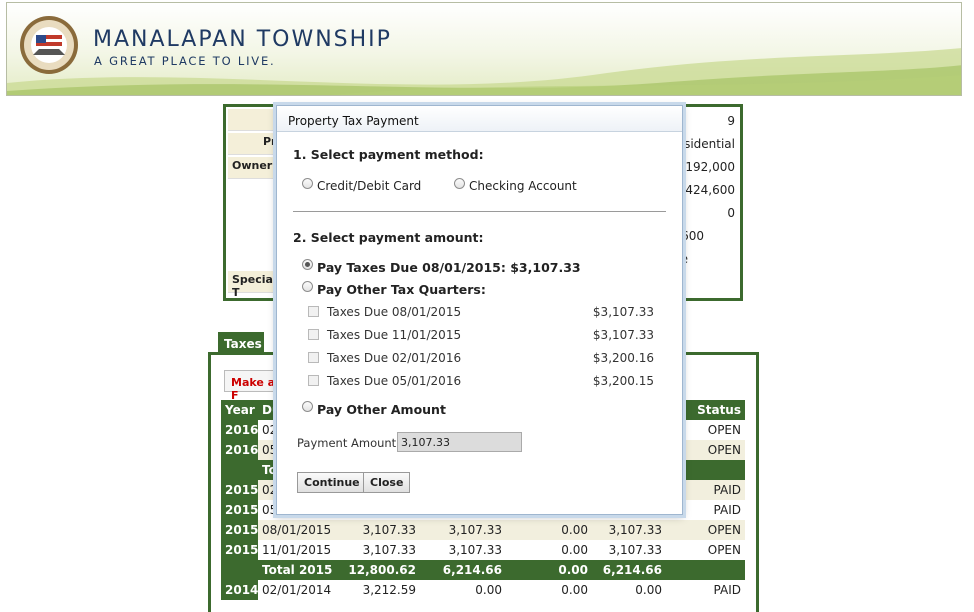 Image resolution: width=974 pixels, height=612 pixels. What do you see at coordinates (241, 343) in the screenshot?
I see `tab-taxes: Taxes` at bounding box center [241, 343].